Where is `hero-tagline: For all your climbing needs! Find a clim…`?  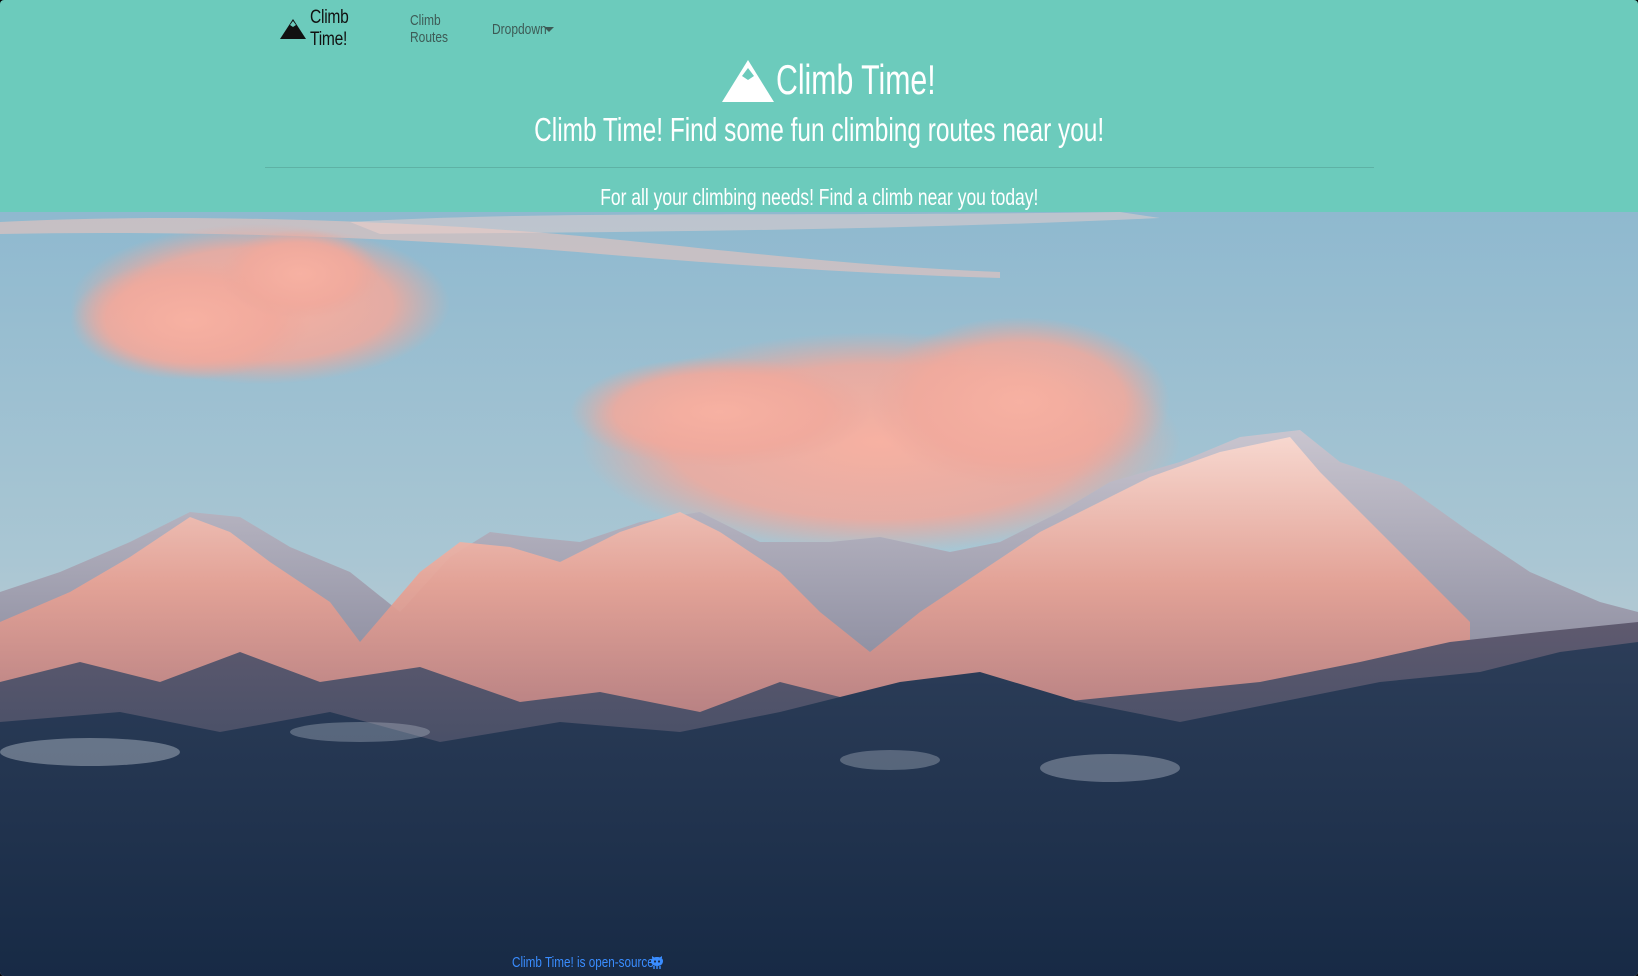
hero-tagline: For all your climbing needs! Find a clim… is located at coordinates (819, 197).